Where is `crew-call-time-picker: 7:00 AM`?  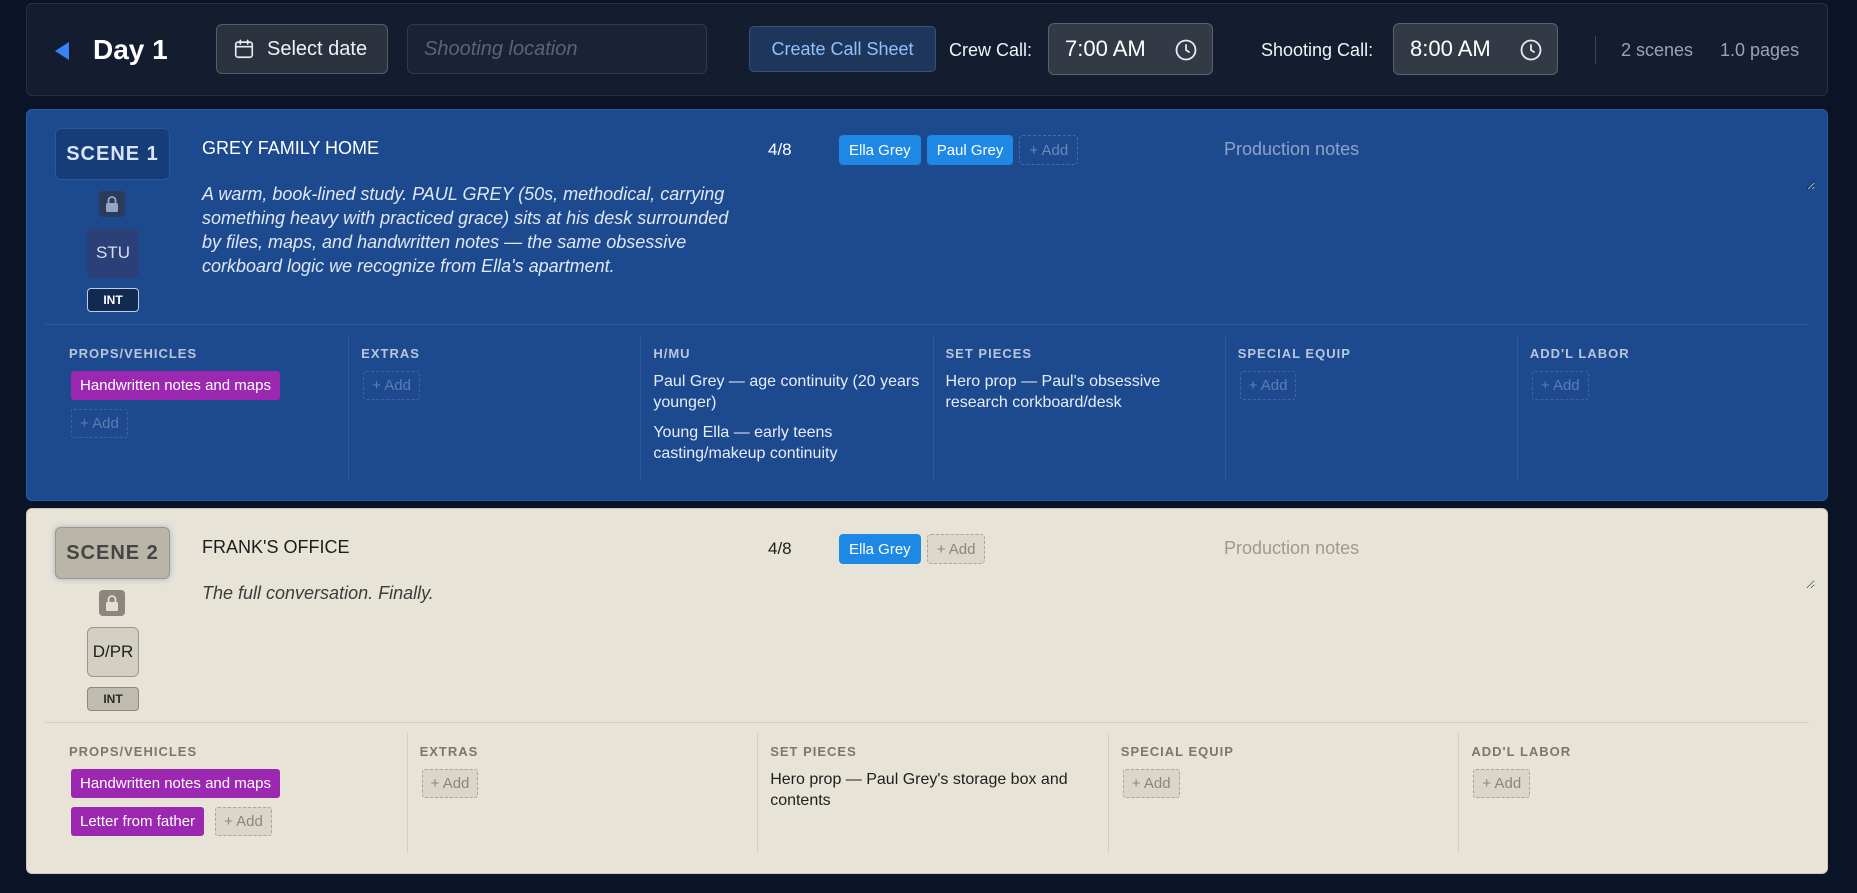
crew-call-time-picker: 7:00 AM is located at coordinates (1130, 49).